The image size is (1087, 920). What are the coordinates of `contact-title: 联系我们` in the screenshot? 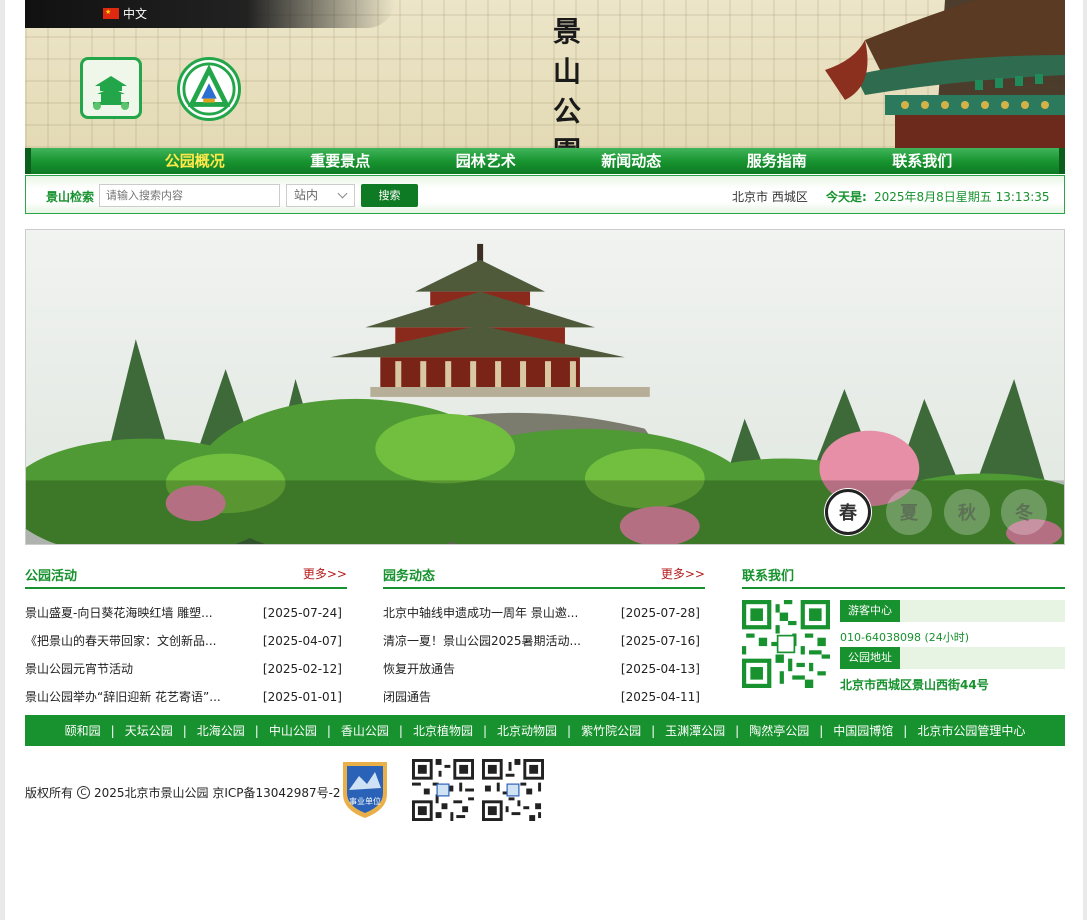 It's located at (768, 576).